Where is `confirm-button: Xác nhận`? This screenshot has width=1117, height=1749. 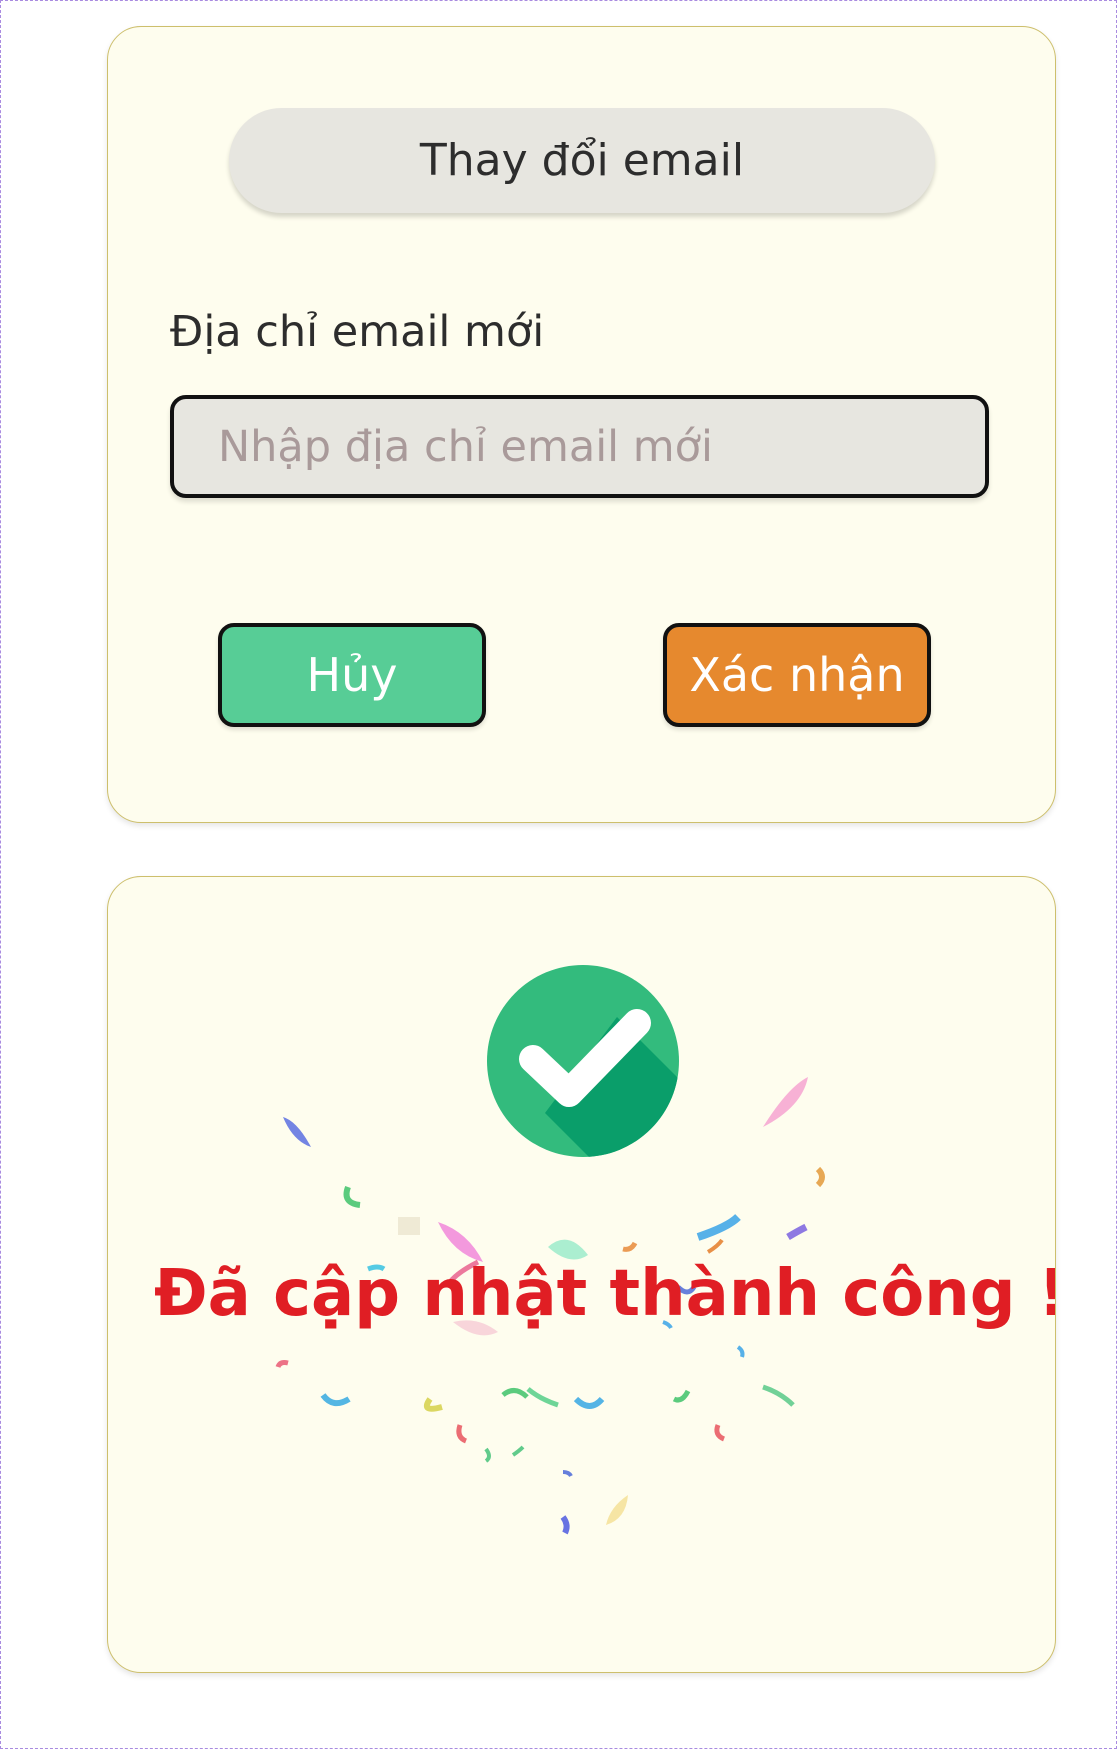 confirm-button: Xác nhận is located at coordinates (797, 675).